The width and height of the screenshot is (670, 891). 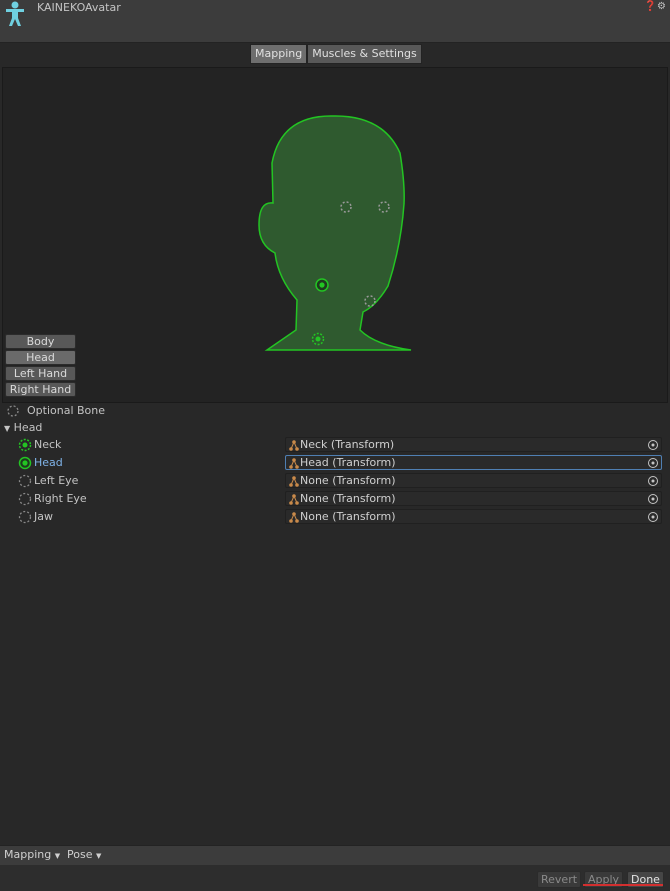 What do you see at coordinates (335, 21) in the screenshot?
I see `inspector-header: KAINEKOAvatar ❓ ⚙` at bounding box center [335, 21].